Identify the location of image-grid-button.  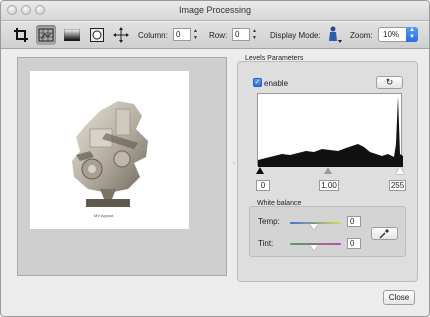
(46, 35).